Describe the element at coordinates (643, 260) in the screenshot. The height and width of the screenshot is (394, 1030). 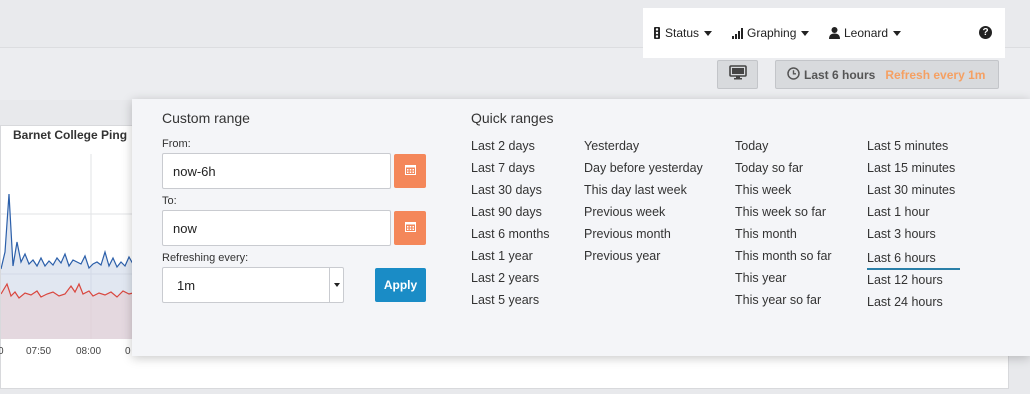
I see `quick-range-item: Previous year` at that location.